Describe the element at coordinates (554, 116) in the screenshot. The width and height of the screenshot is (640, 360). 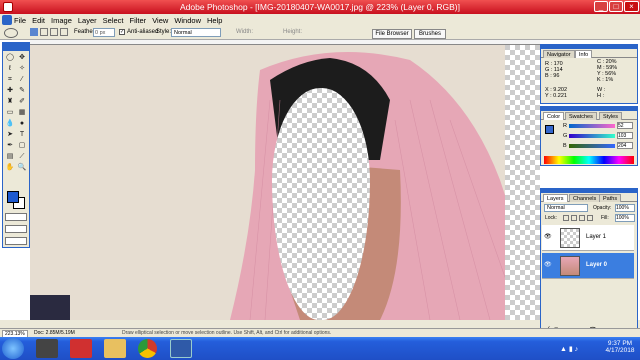
I see `tab-color: Color` at that location.